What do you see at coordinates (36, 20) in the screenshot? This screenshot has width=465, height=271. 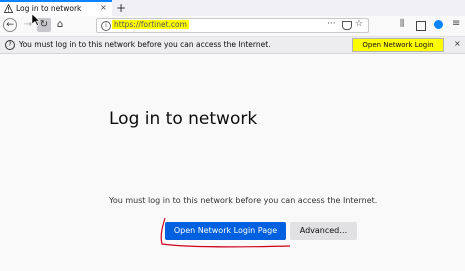 I see `mouse-cursor-icon` at bounding box center [36, 20].